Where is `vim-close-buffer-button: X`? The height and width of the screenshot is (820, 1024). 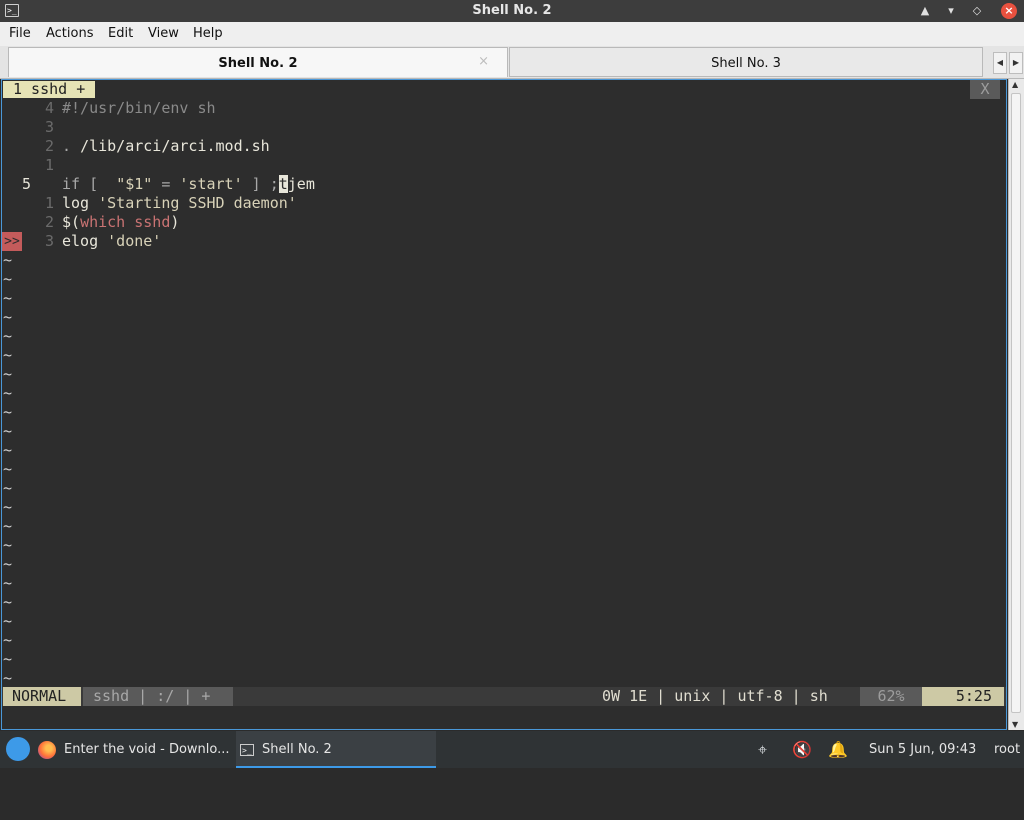 vim-close-buffer-button: X is located at coordinates (985, 89).